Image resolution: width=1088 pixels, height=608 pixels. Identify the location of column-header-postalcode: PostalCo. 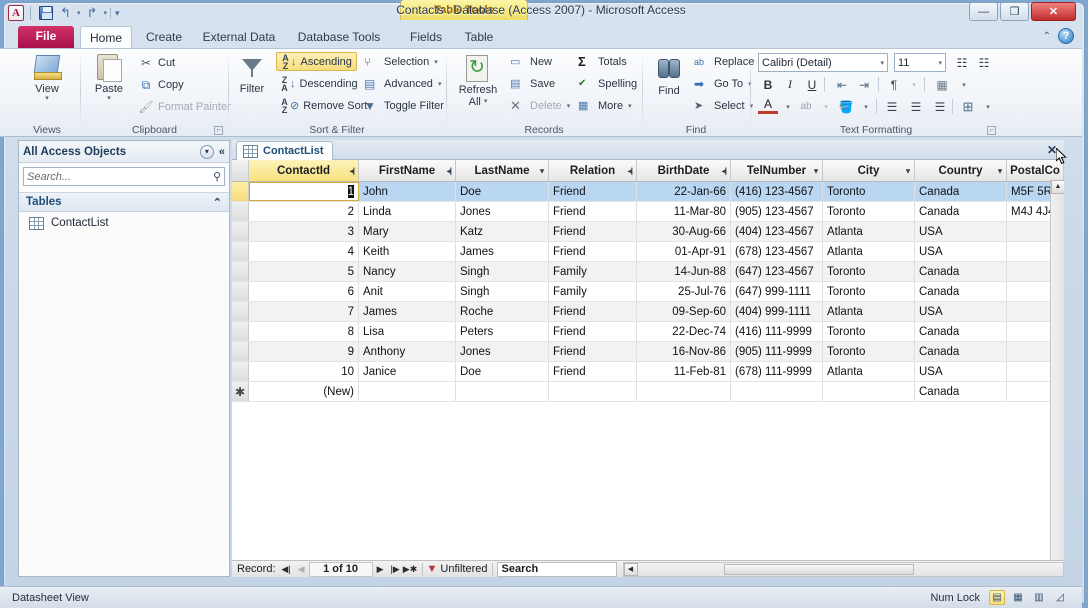
(1035, 170).